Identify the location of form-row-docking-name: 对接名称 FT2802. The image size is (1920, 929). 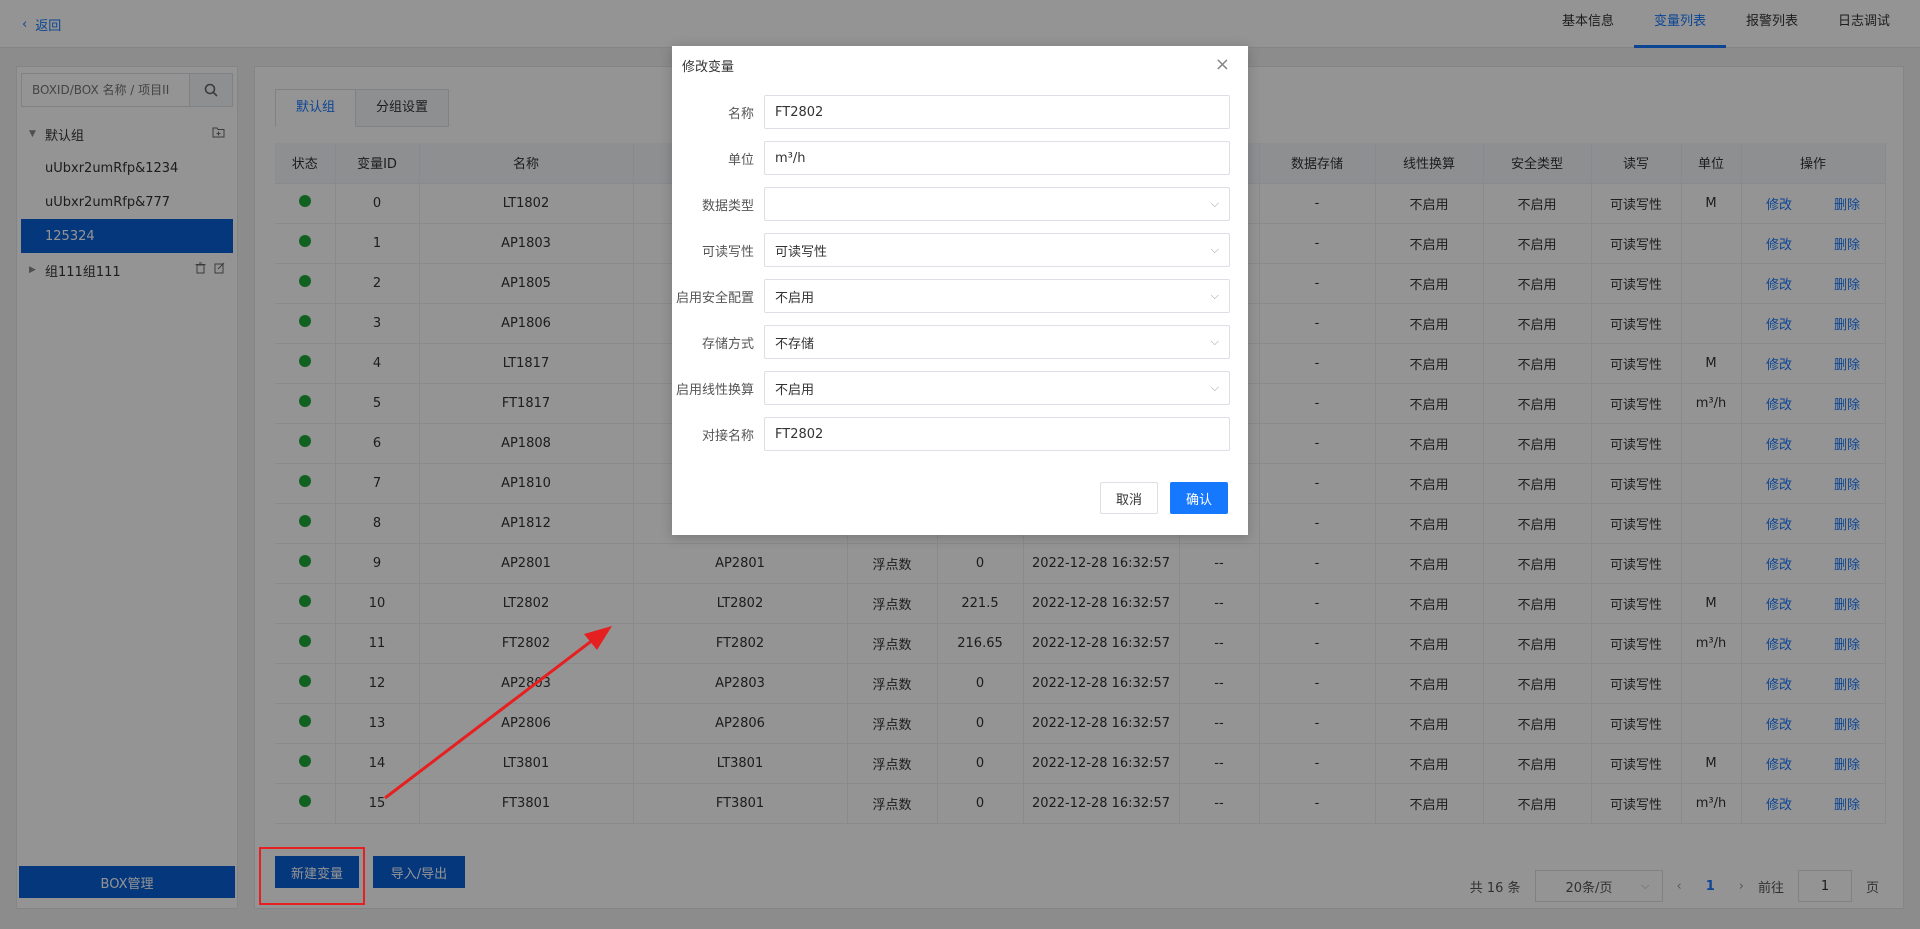
(960, 434).